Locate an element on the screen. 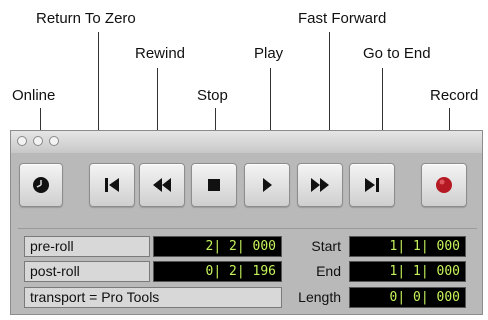 Image resolution: width=488 pixels, height=320 pixels. close-window-button is located at coordinates (22, 141).